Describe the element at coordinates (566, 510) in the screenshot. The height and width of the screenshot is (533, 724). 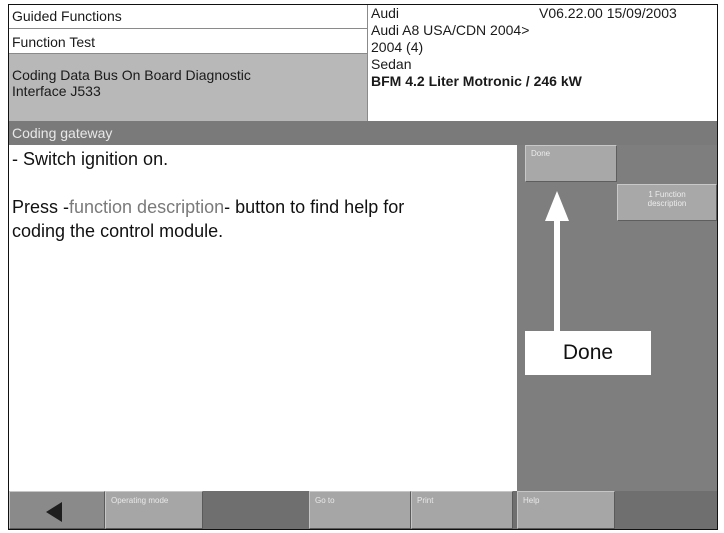
I see `help-button: Help` at that location.